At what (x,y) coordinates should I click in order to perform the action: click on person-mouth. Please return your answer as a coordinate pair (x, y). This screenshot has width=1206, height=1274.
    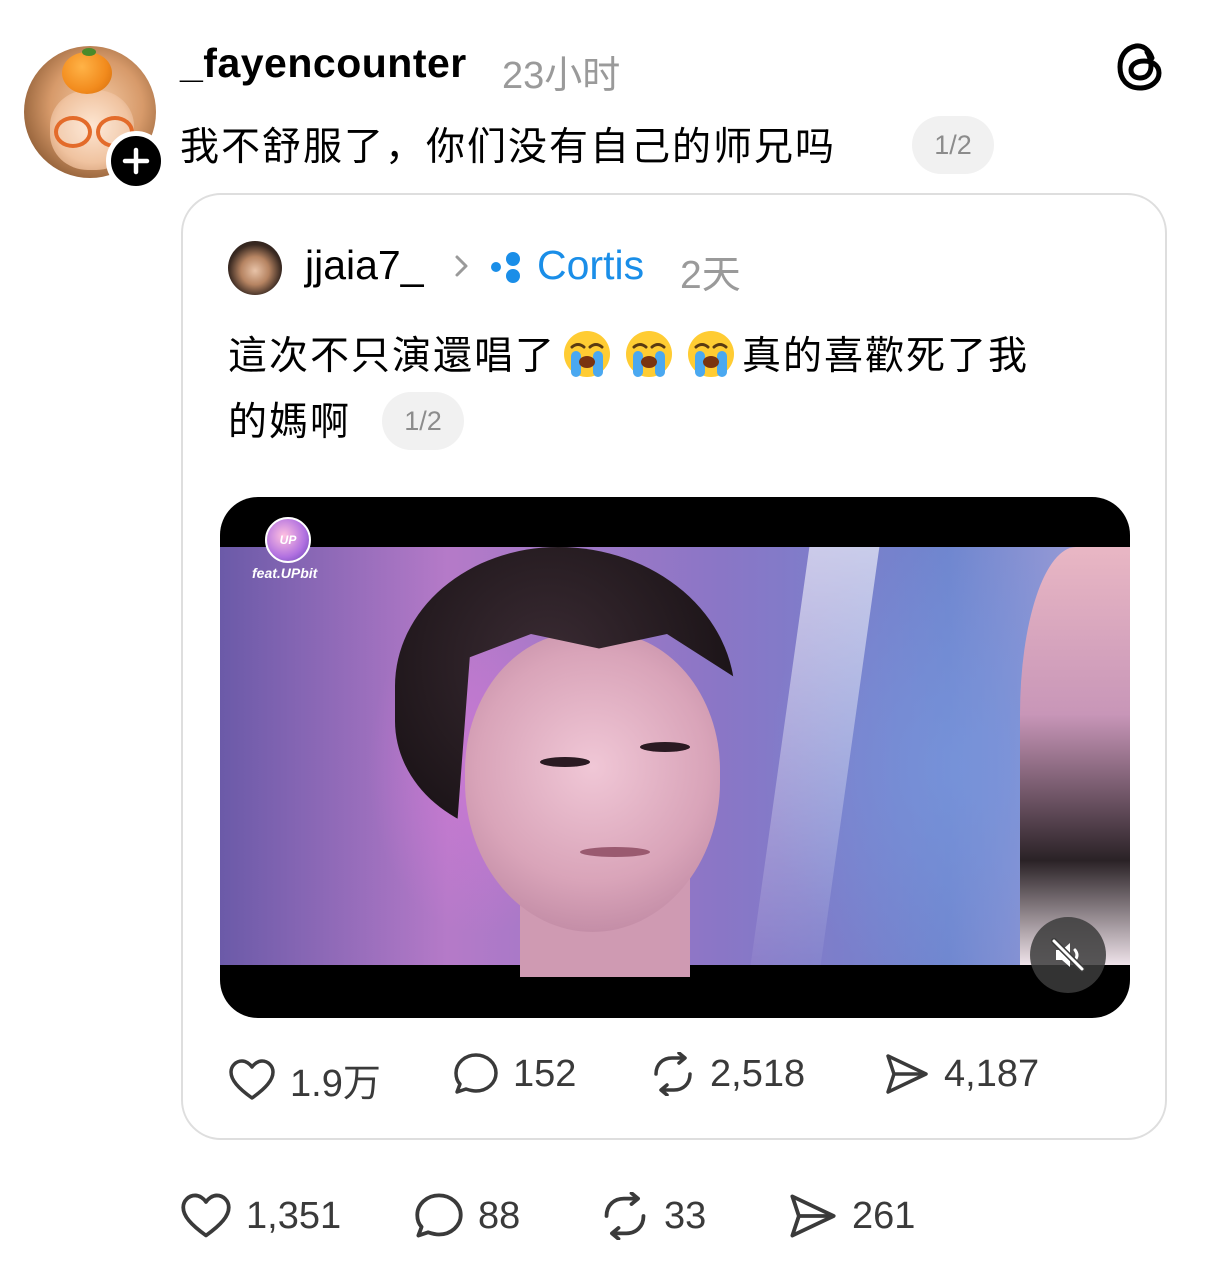
    Looking at the image, I should click on (615, 852).